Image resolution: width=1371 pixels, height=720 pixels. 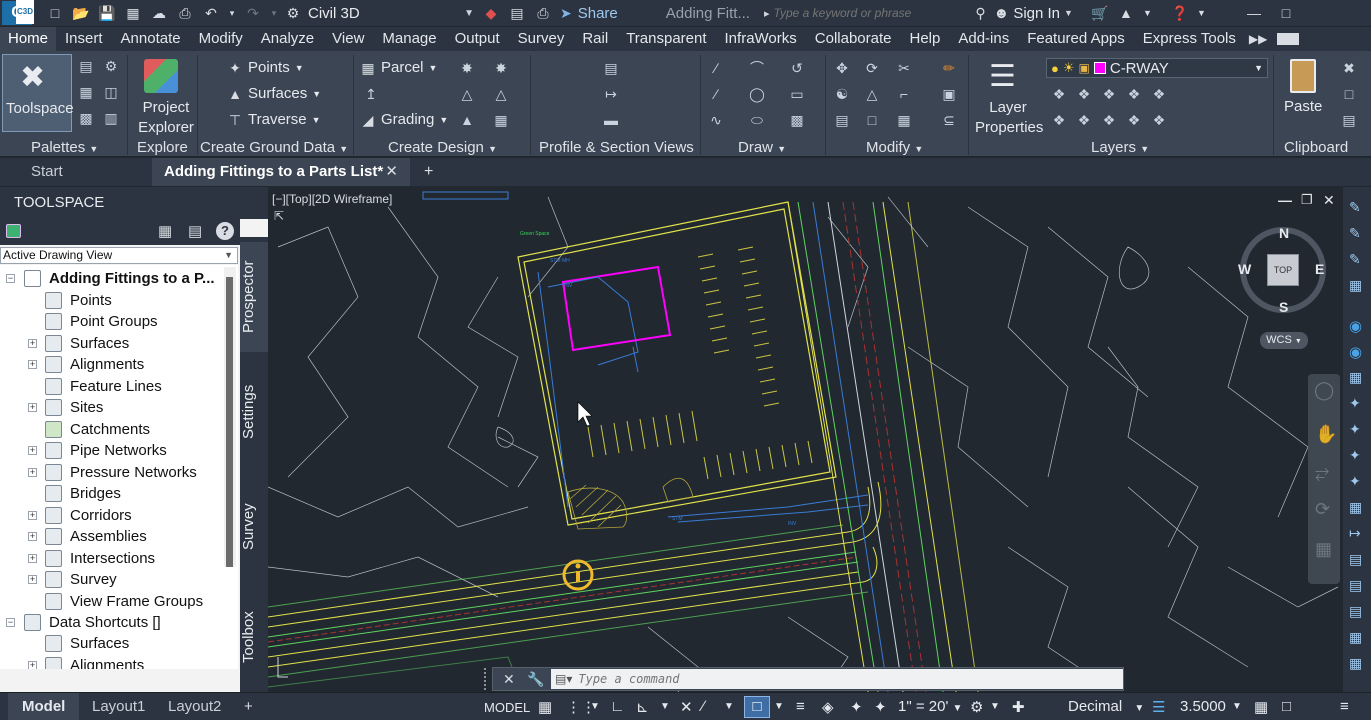 I want to click on tree-item-alignments: Alignments, so click(x=94, y=364).